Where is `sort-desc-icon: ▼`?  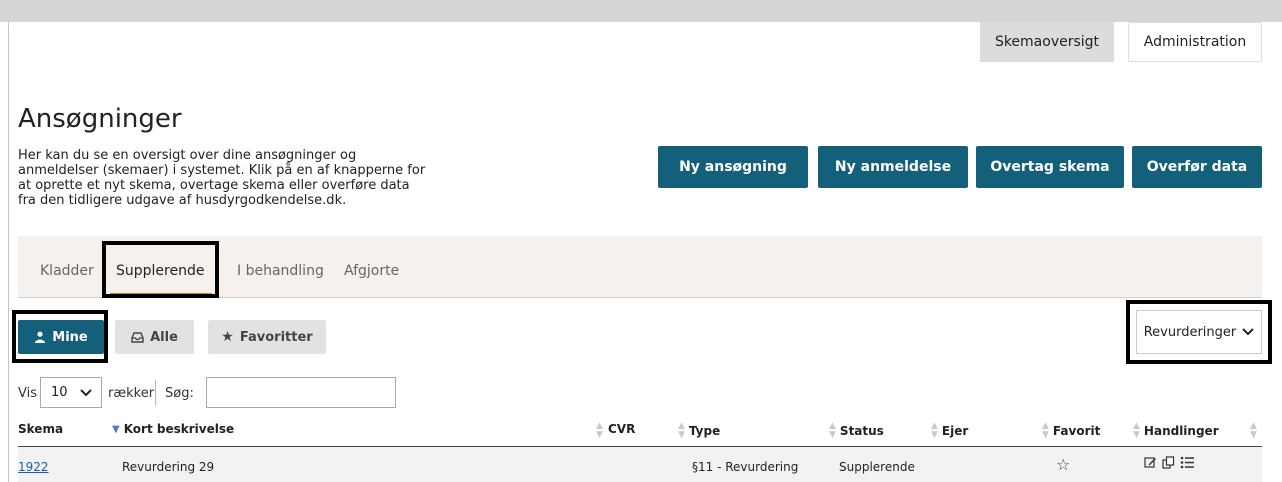
sort-desc-icon: ▼ is located at coordinates (116, 429).